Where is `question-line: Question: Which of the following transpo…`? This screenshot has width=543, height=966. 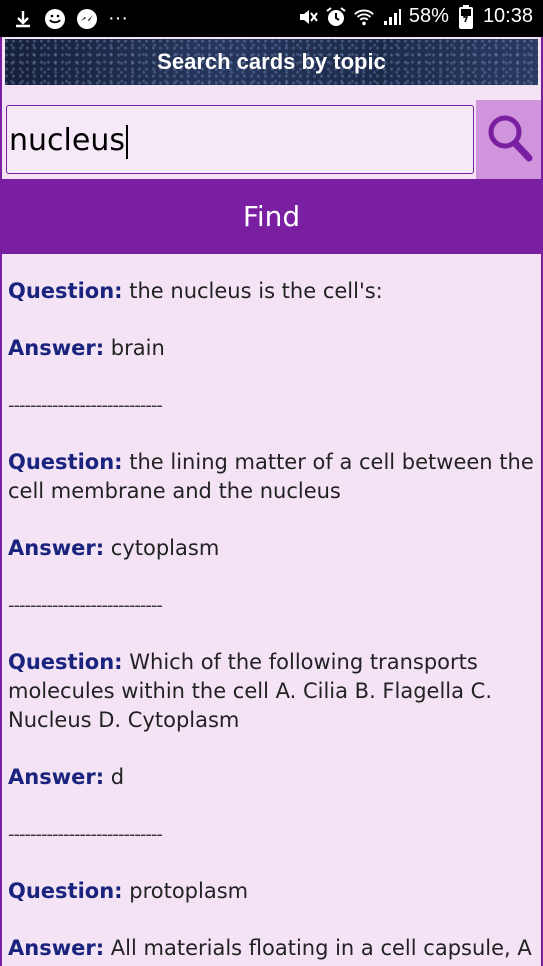
question-line: Question: Which of the following transpo… is located at coordinates (272, 691).